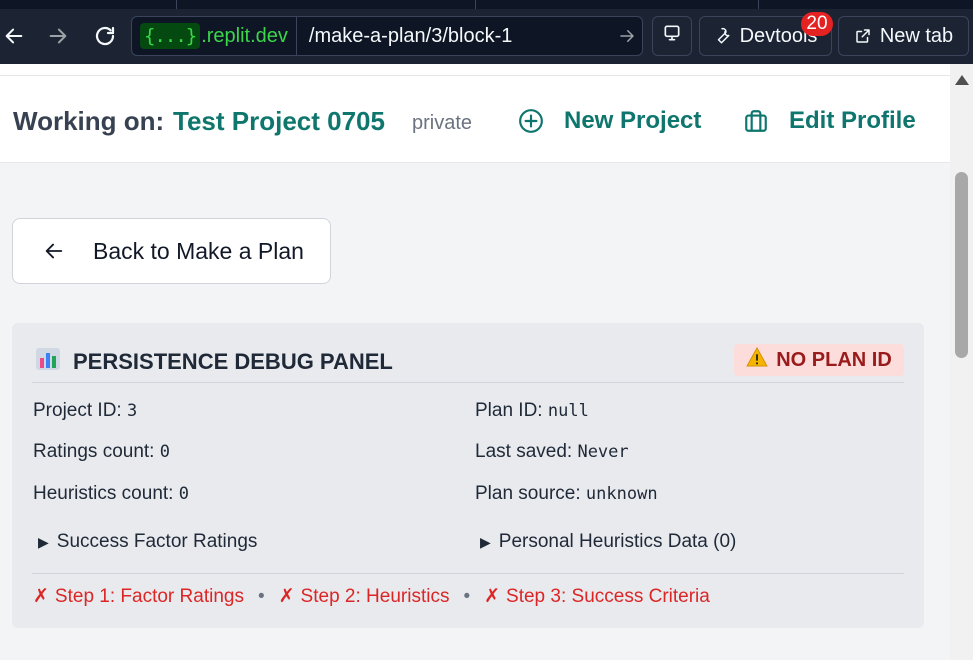 This screenshot has height=660, width=973. I want to click on project-id-value: 3, so click(132, 411).